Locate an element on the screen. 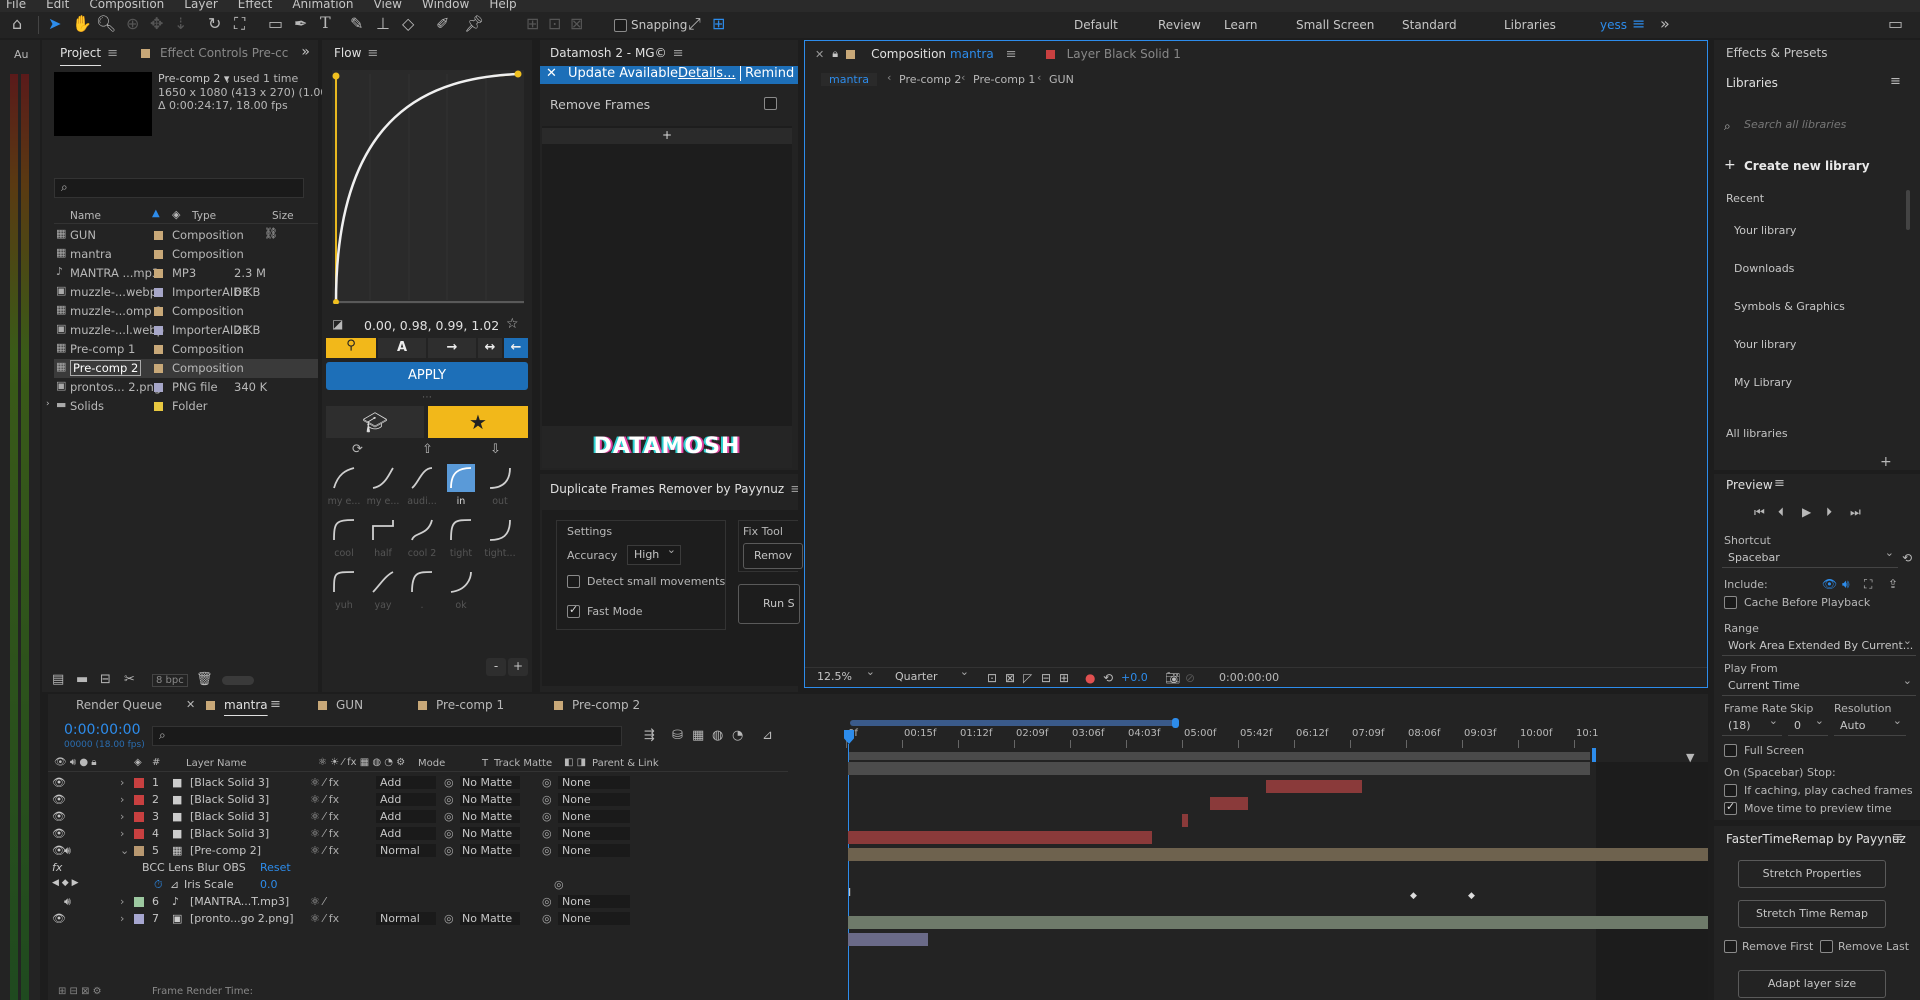  stamp-tool-icon: ⊥ is located at coordinates (383, 24).